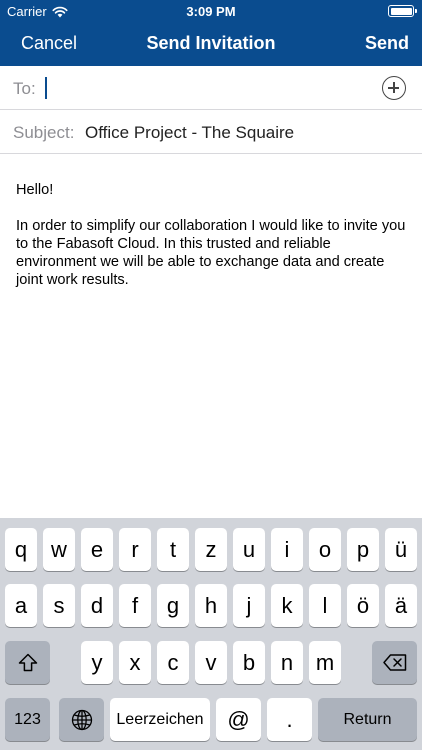  I want to click on key-y: y, so click(97, 662).